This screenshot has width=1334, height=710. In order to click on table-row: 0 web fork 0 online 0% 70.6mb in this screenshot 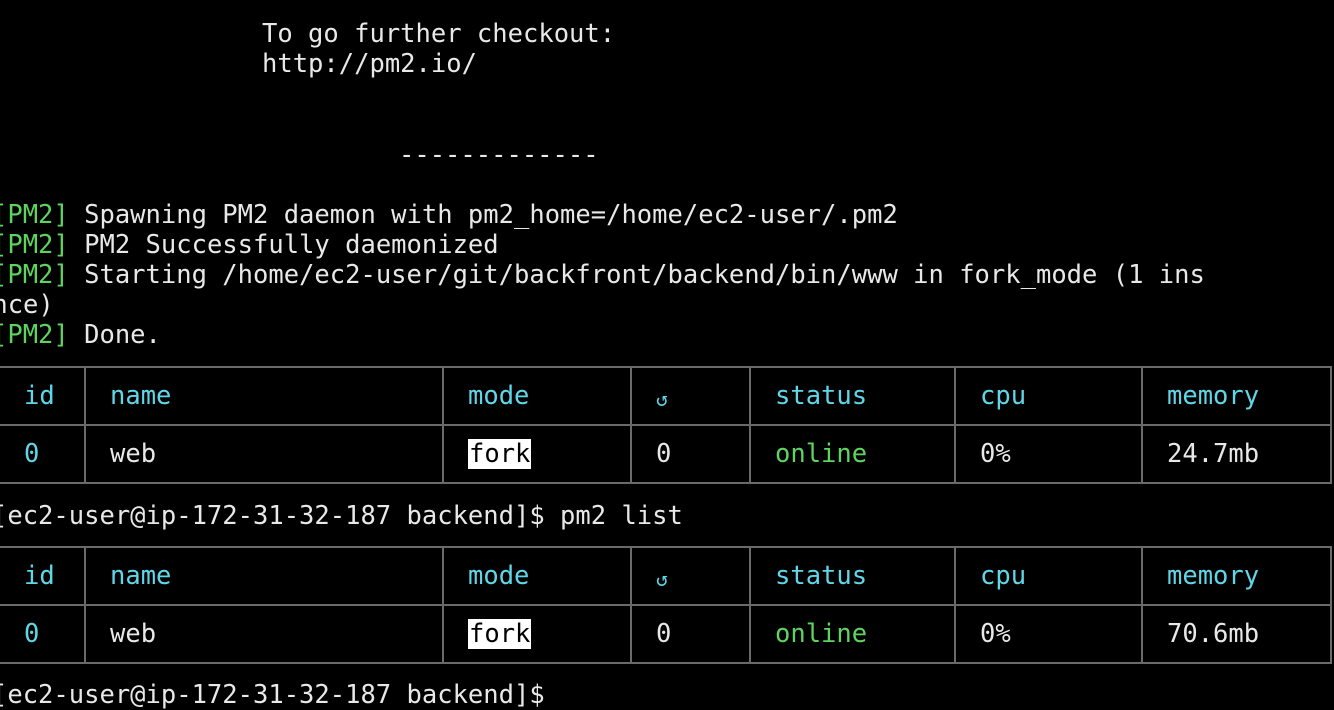, I will do `click(666, 634)`.